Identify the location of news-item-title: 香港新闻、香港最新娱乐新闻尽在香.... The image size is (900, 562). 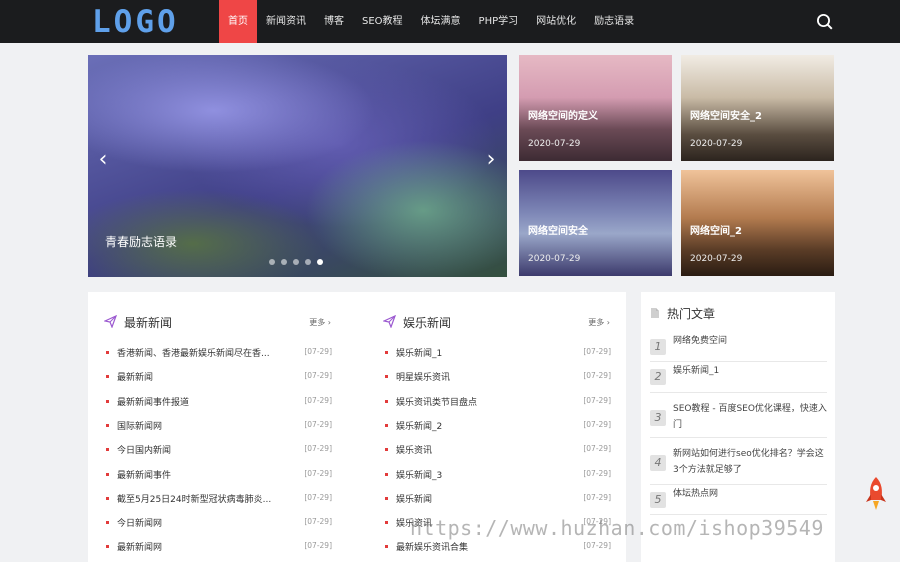
(202, 352).